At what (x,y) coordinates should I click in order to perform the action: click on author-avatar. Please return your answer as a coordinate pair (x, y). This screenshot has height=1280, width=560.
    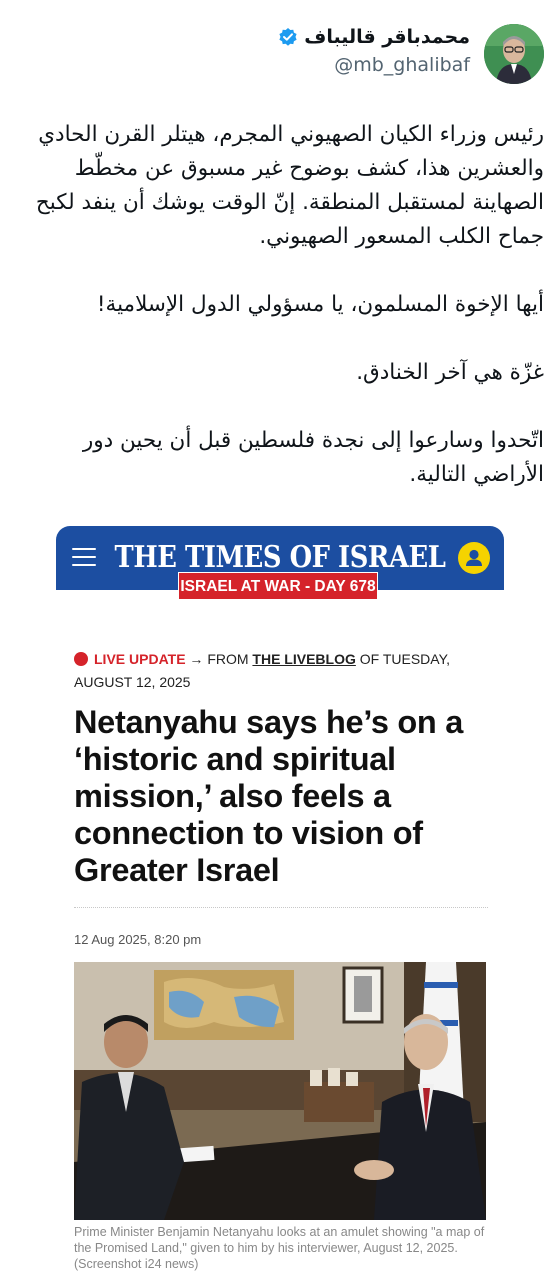
    Looking at the image, I should click on (514, 54).